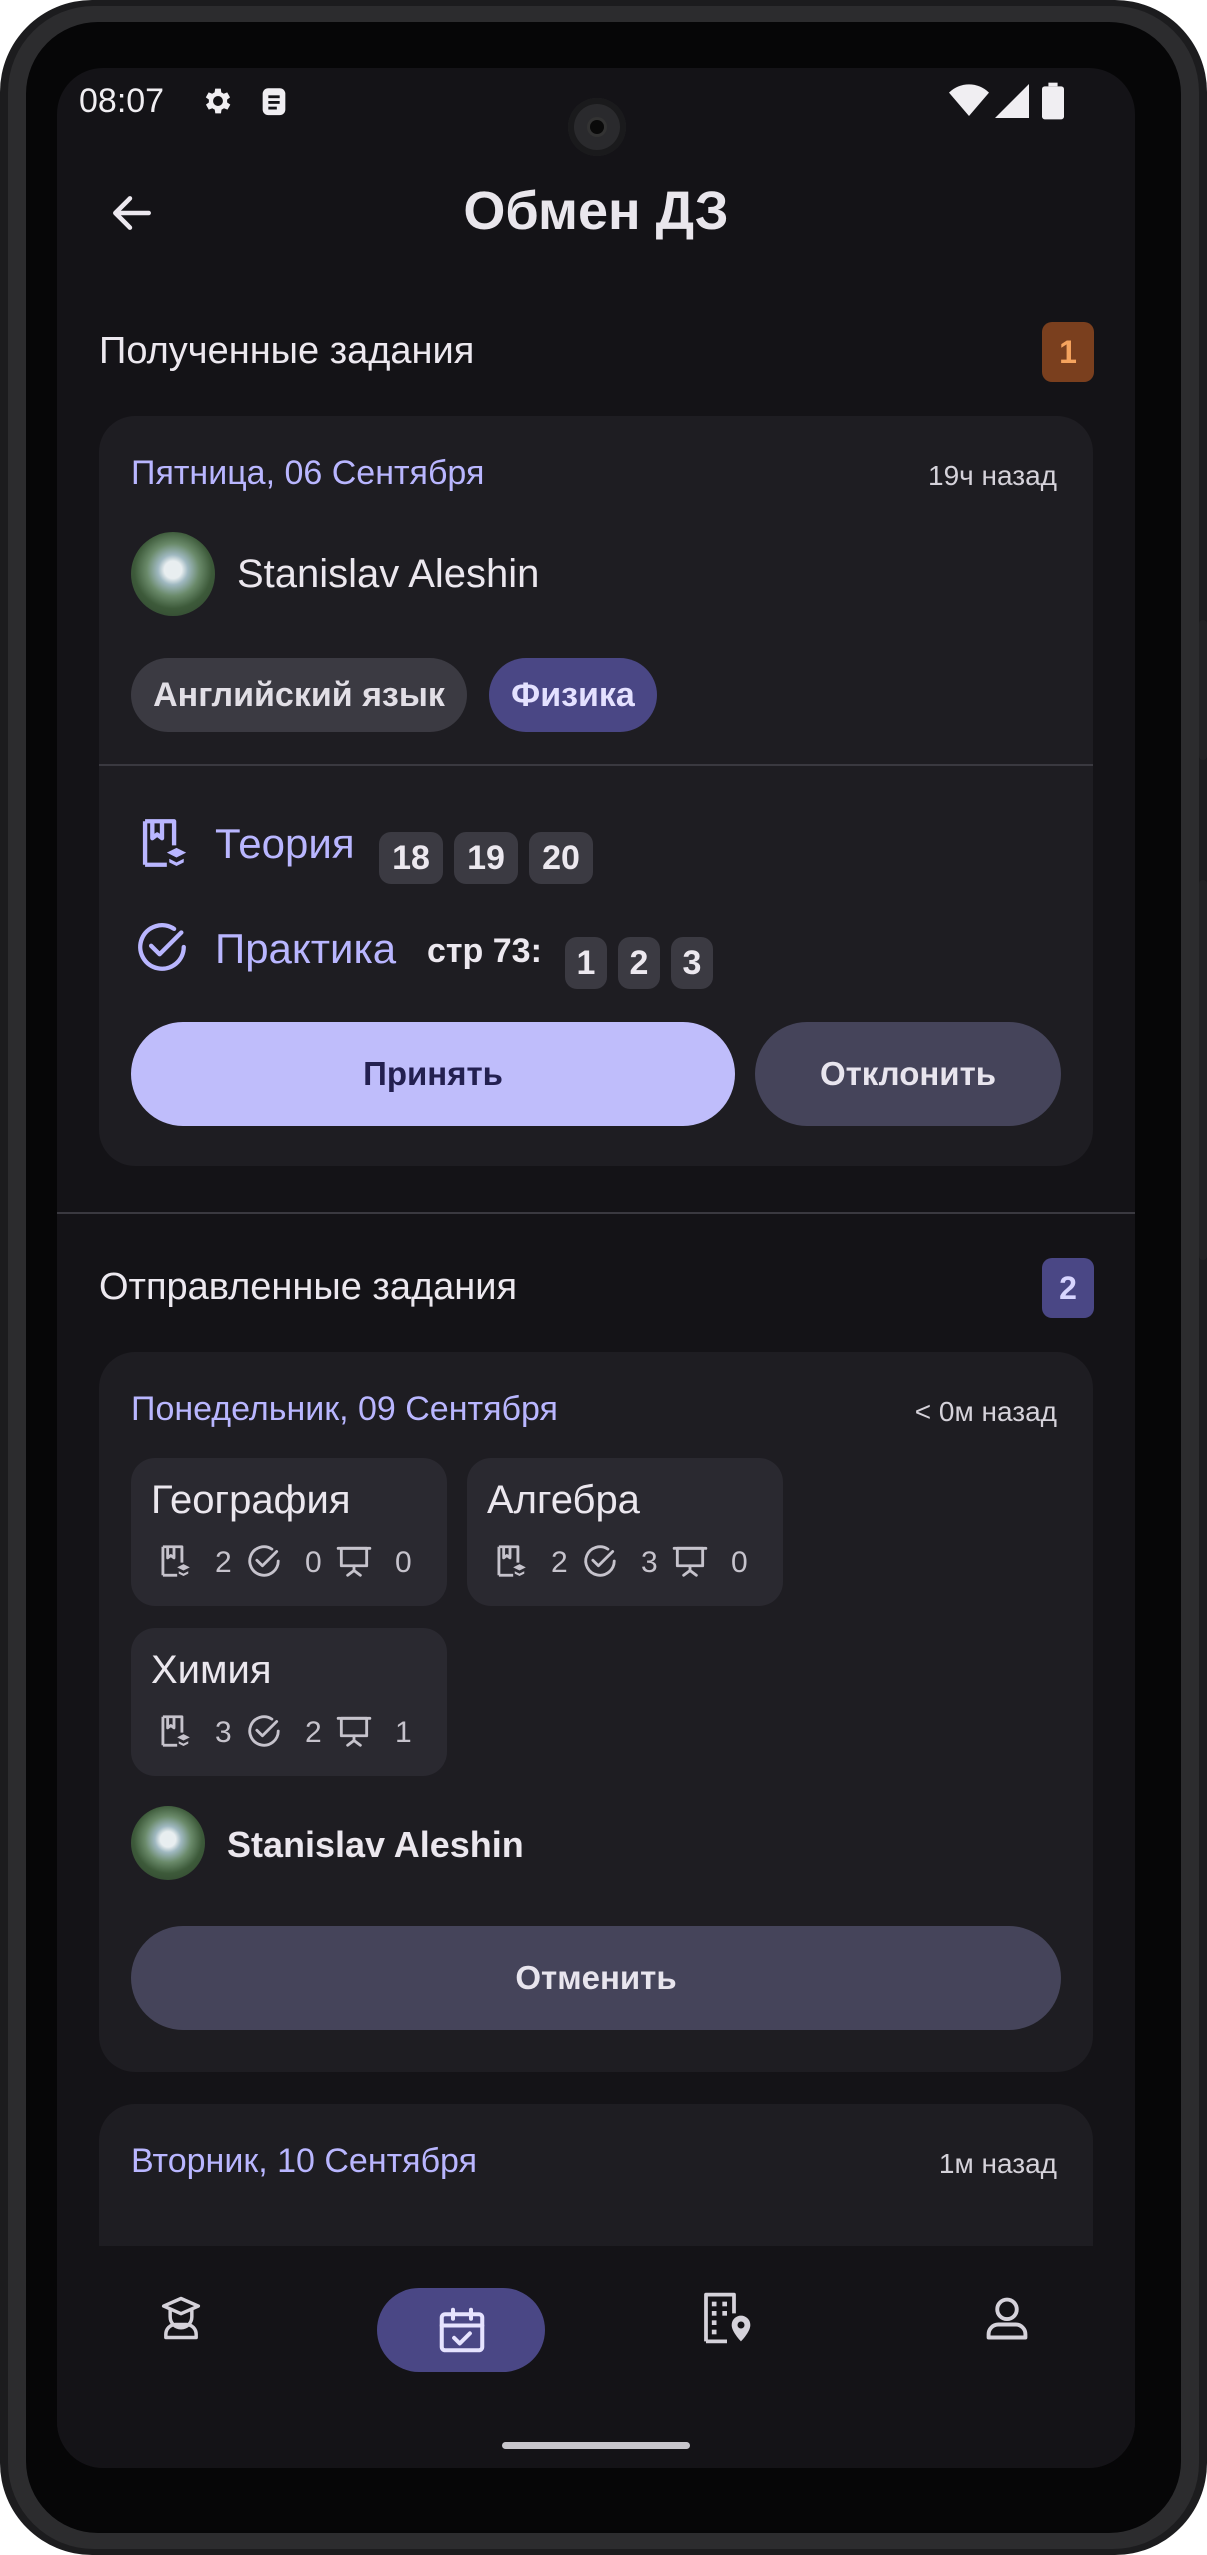 The image size is (1207, 2555). I want to click on theory-number: 20, so click(561, 858).